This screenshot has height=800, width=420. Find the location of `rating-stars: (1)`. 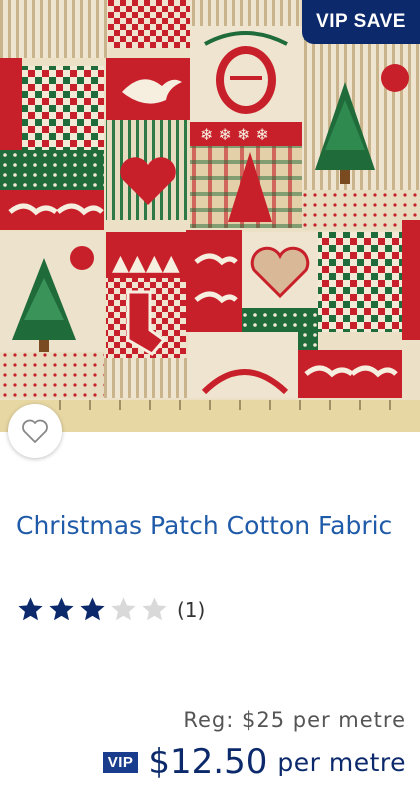

rating-stars: (1) is located at coordinates (110, 609).